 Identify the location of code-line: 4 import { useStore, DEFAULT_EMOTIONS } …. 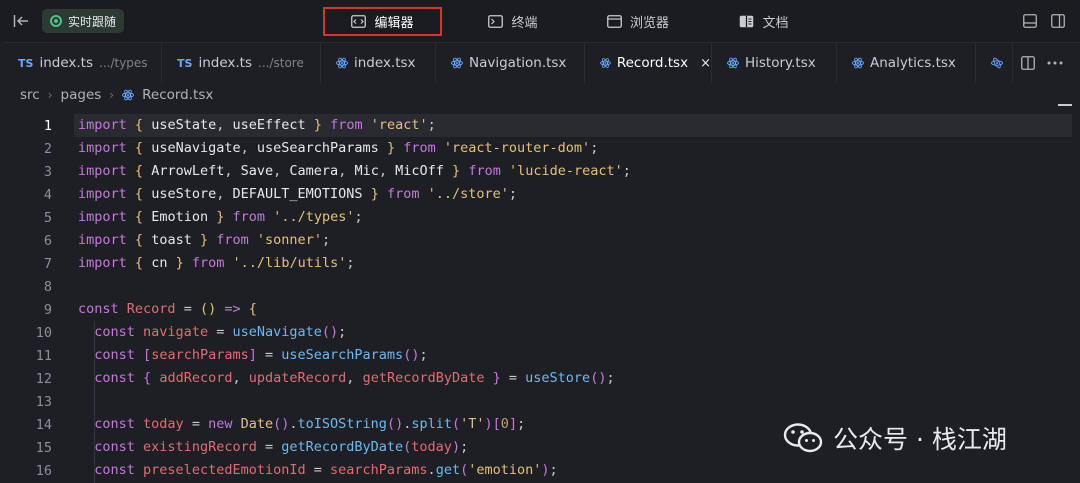
(540, 194).